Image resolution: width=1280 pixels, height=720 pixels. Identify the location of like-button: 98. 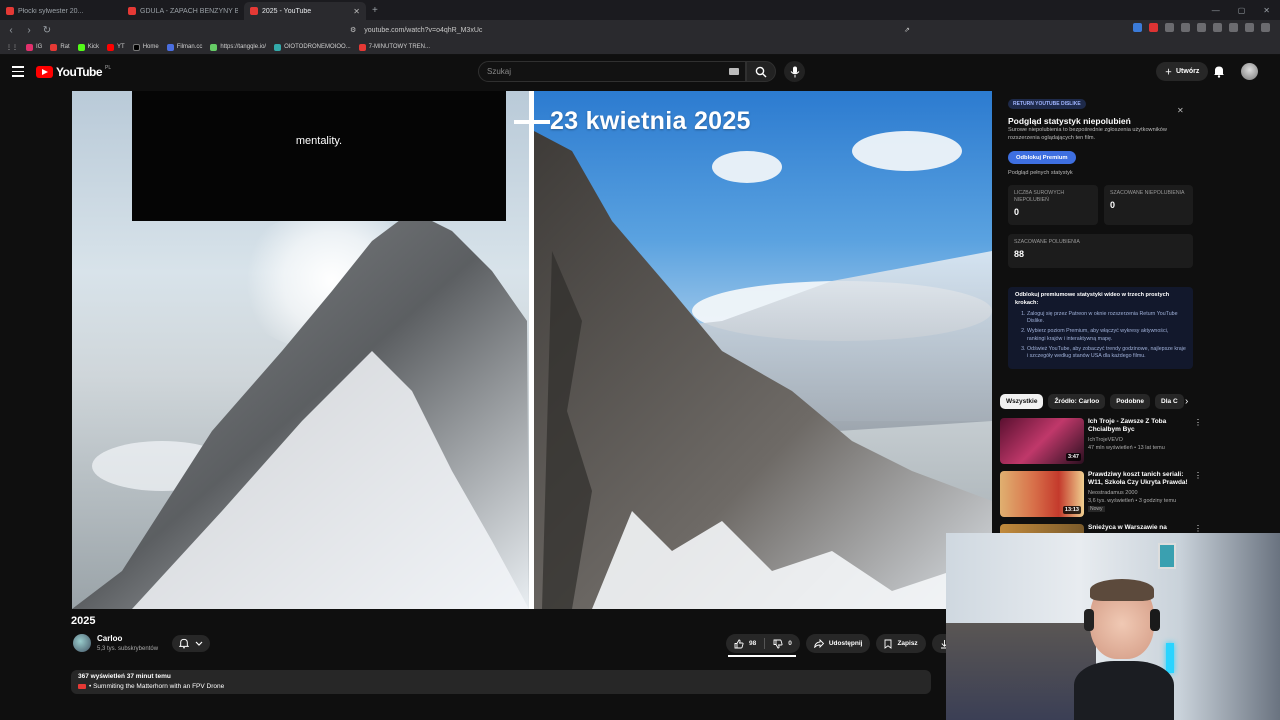
(745, 643).